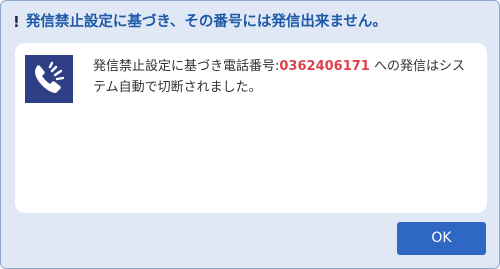 This screenshot has width=500, height=269. Describe the element at coordinates (186, 66) in the screenshot. I see `message-prefix: 発信禁止設定に基づき電話番号:` at that location.